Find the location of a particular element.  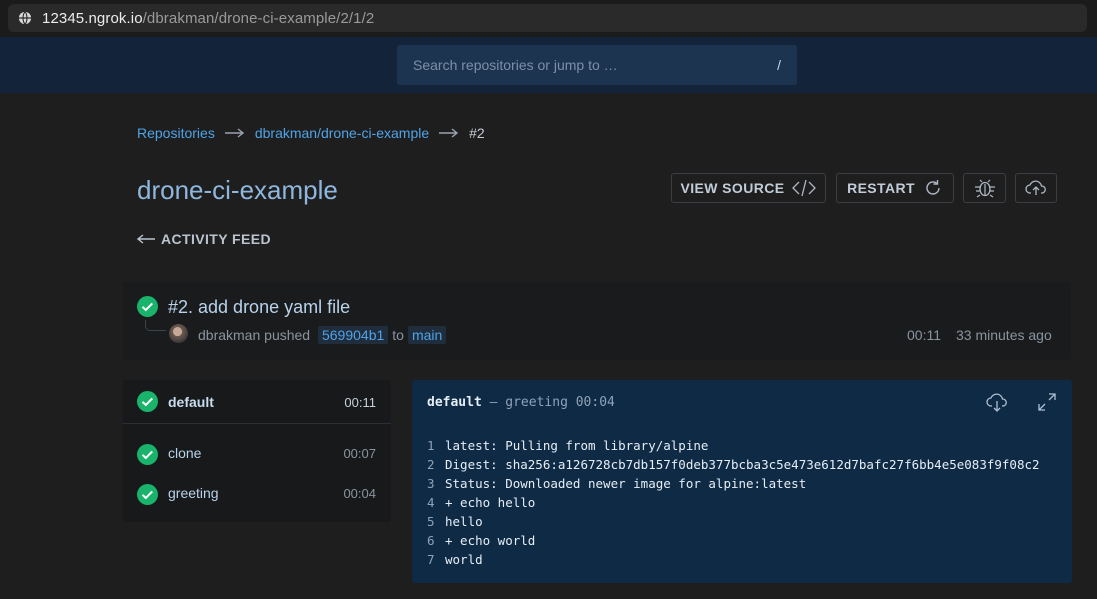

log-stage-name: default is located at coordinates (454, 402).